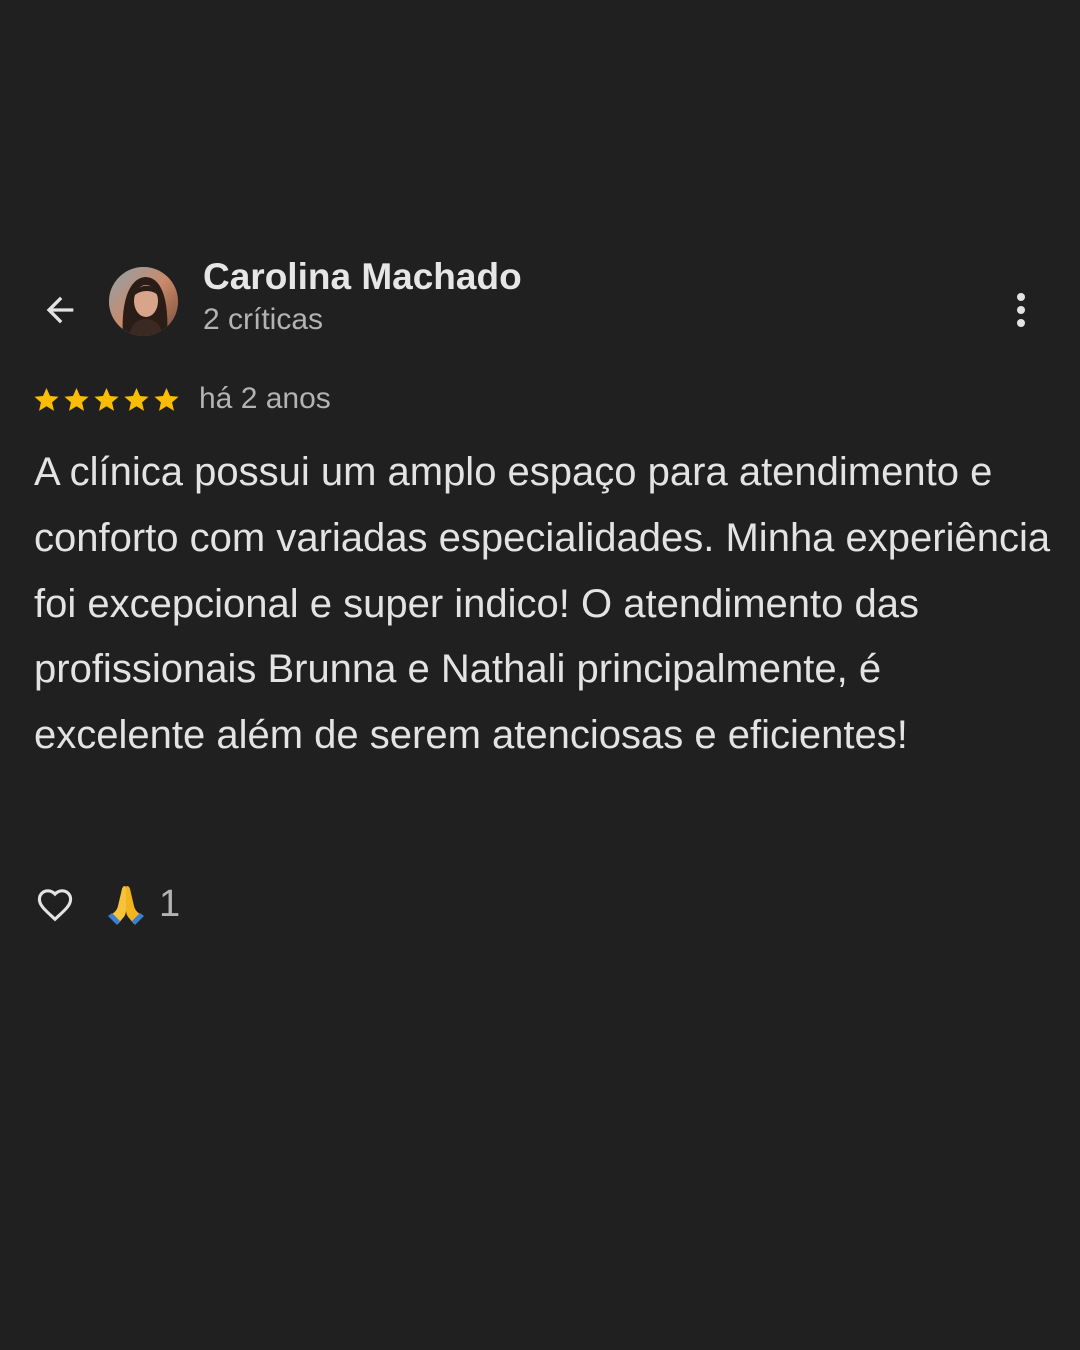 This screenshot has width=1080, height=1350. What do you see at coordinates (1021, 297) in the screenshot?
I see `more-vertical-icon` at bounding box center [1021, 297].